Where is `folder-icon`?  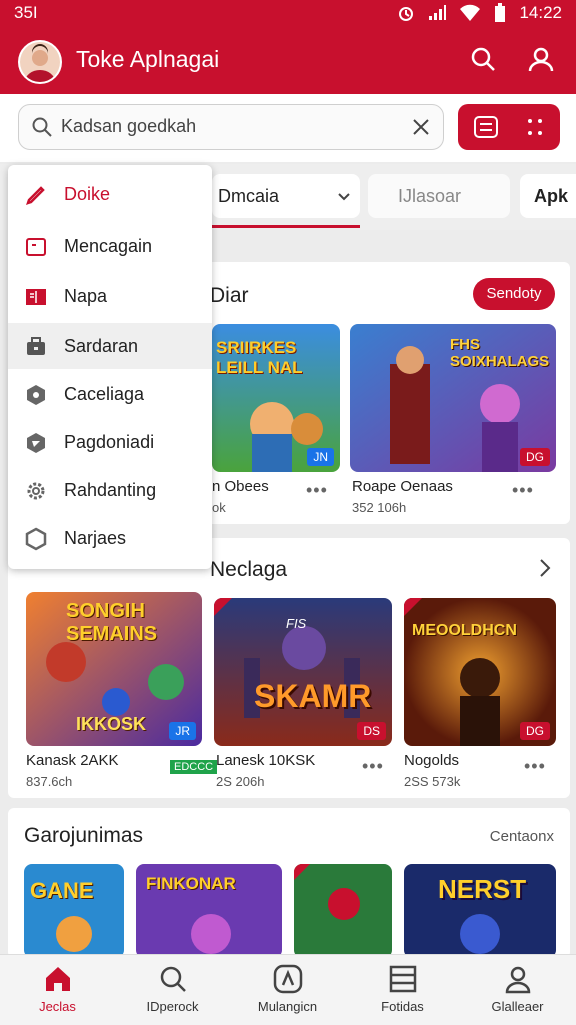
folder-icon is located at coordinates (36, 247).